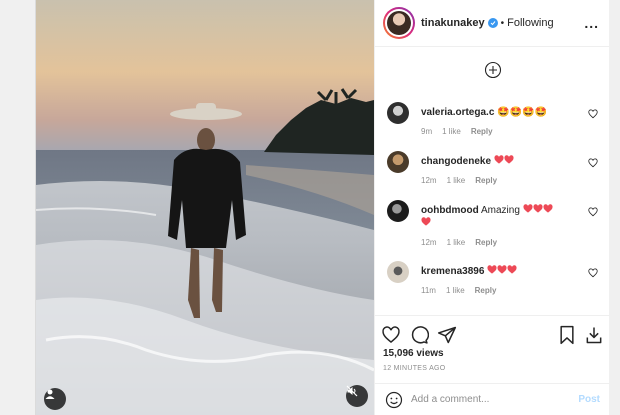 This screenshot has height=415, width=620. What do you see at coordinates (391, 335) in the screenshot?
I see `heart-icon` at bounding box center [391, 335].